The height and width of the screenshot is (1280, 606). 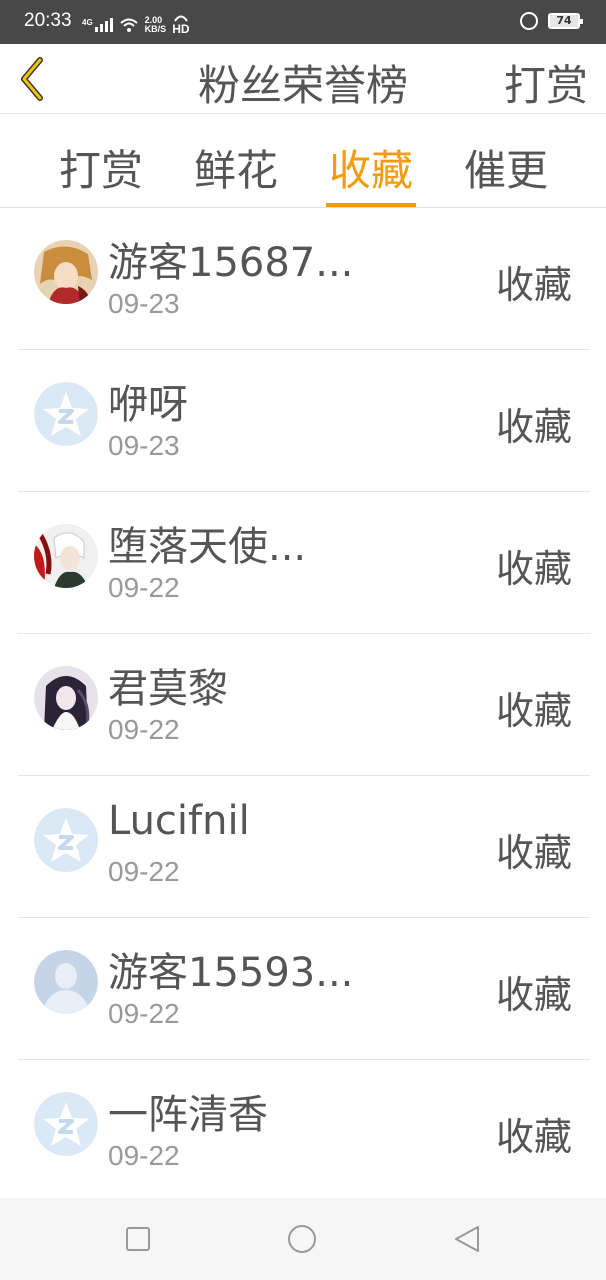 What do you see at coordinates (87, 22) in the screenshot?
I see `network-type: 4G` at bounding box center [87, 22].